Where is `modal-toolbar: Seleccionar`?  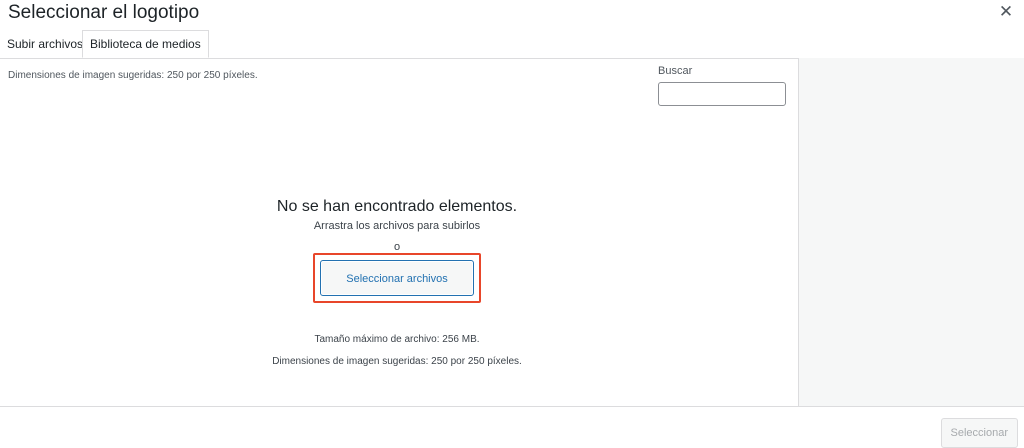
modal-toolbar: Seleccionar is located at coordinates (512, 427).